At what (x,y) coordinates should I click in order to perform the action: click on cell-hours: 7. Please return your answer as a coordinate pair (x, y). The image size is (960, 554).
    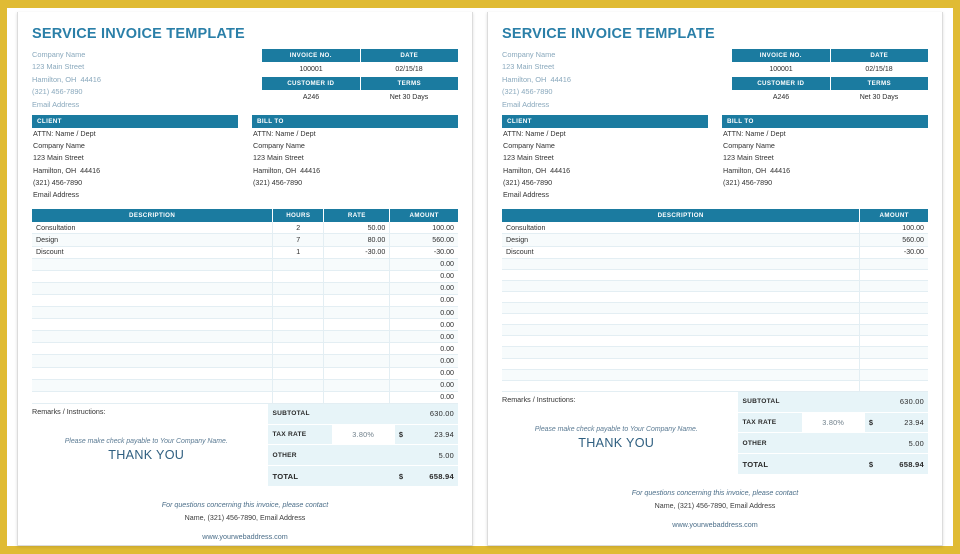
    Looking at the image, I should click on (298, 240).